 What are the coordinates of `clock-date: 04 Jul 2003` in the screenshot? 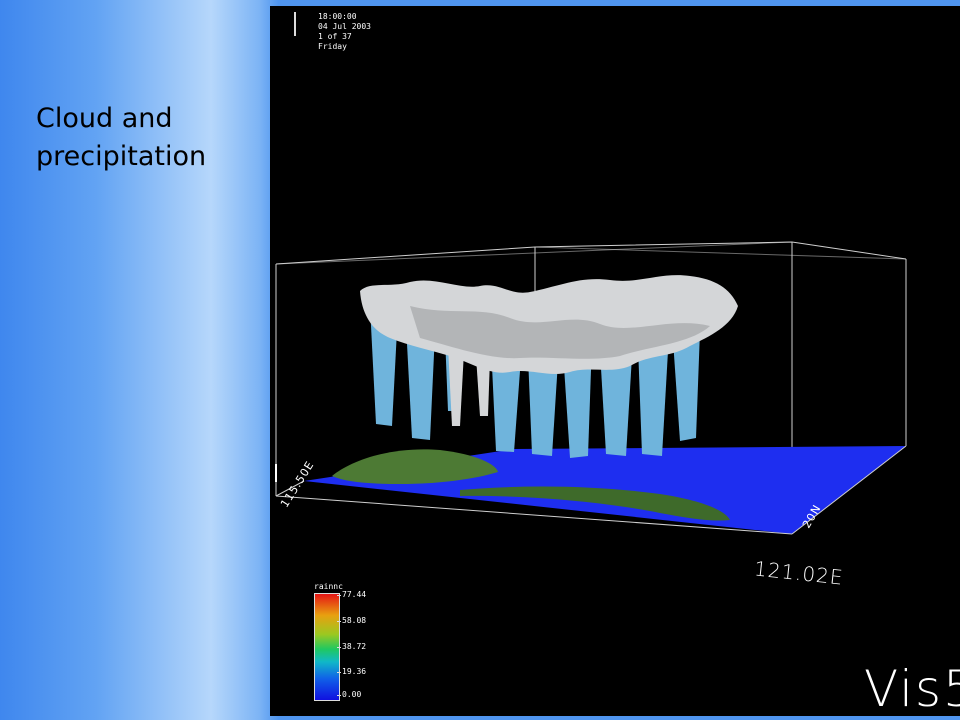 It's located at (344, 26).